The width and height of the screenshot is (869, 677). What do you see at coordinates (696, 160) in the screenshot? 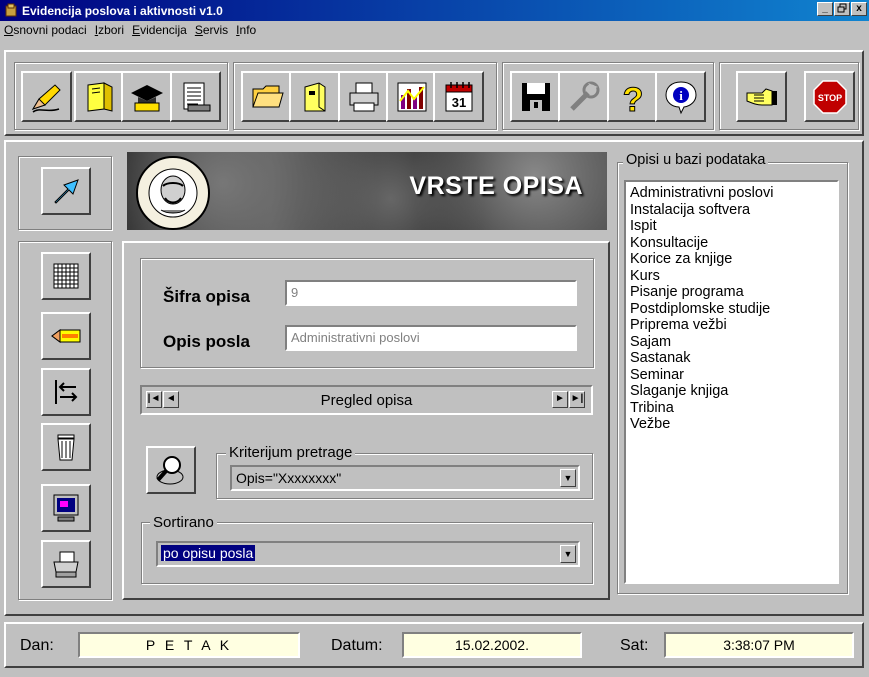
I see `descriptions-list-title: Opisi u bazi podataka` at bounding box center [696, 160].